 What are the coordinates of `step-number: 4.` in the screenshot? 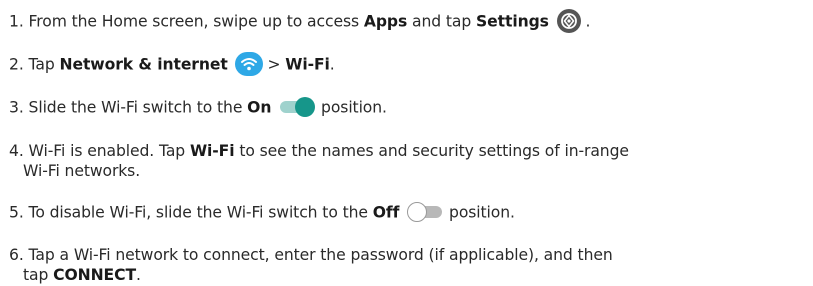 It's located at (16, 151).